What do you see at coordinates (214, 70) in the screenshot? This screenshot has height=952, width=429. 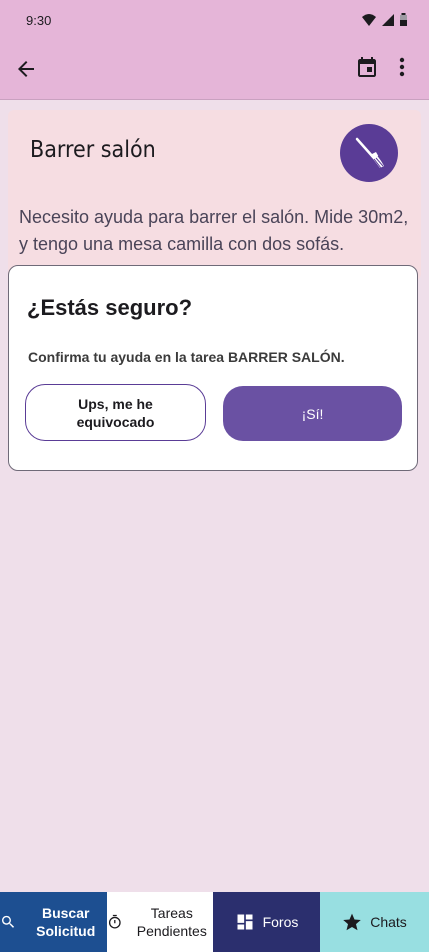 I see `app-bar` at bounding box center [214, 70].